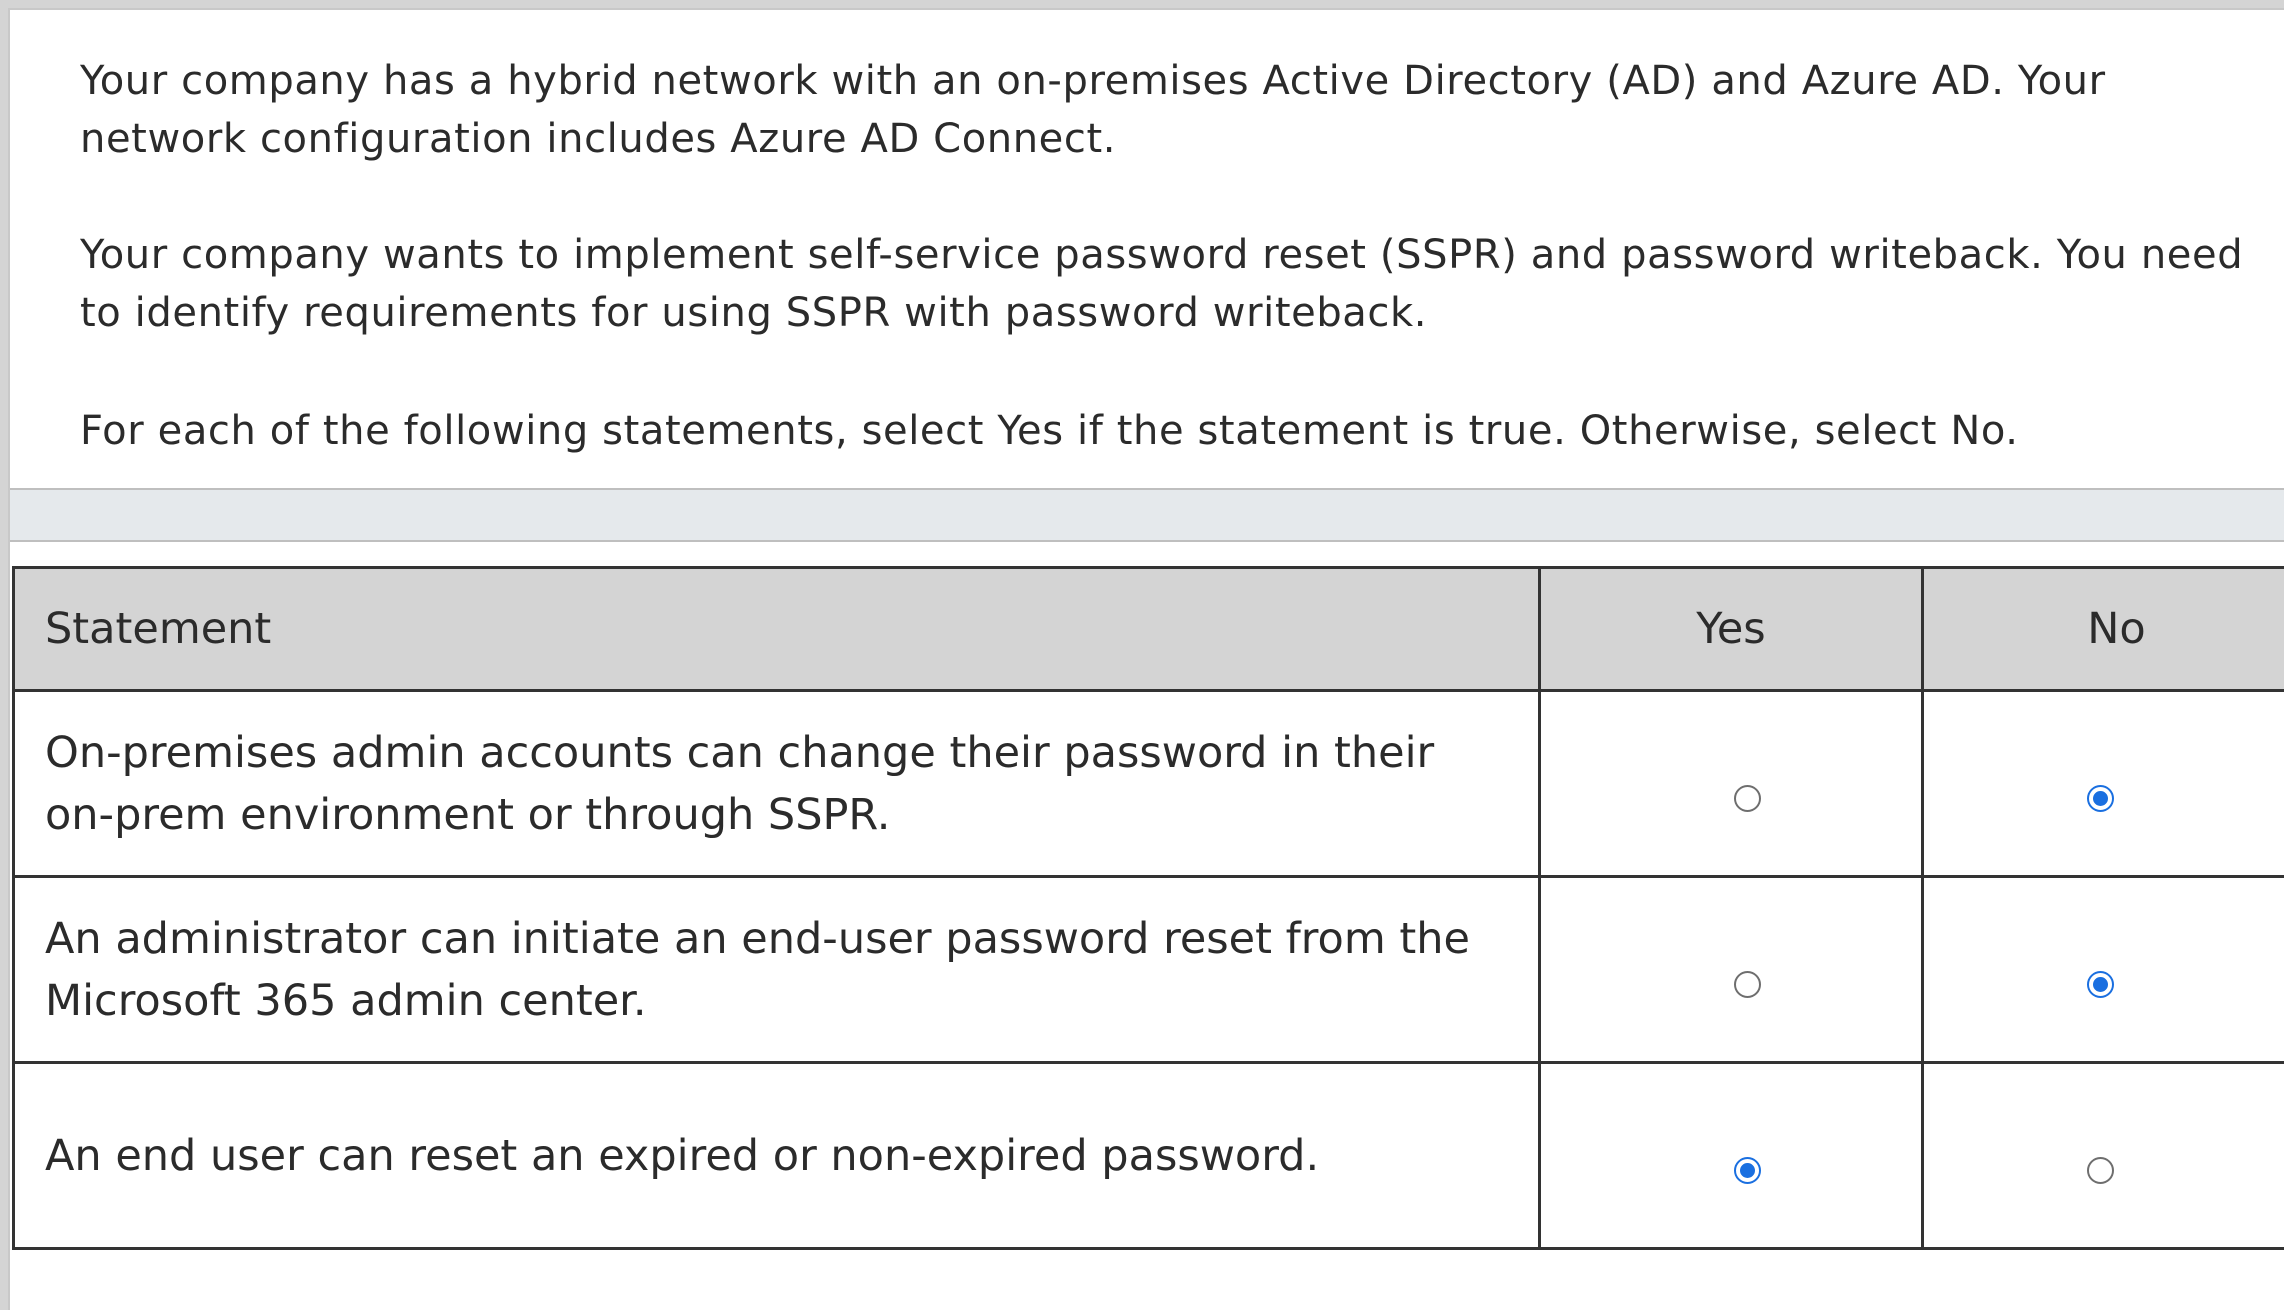 This screenshot has width=2284, height=1310. I want to click on statement-1-yes-radio, so click(1747, 798).